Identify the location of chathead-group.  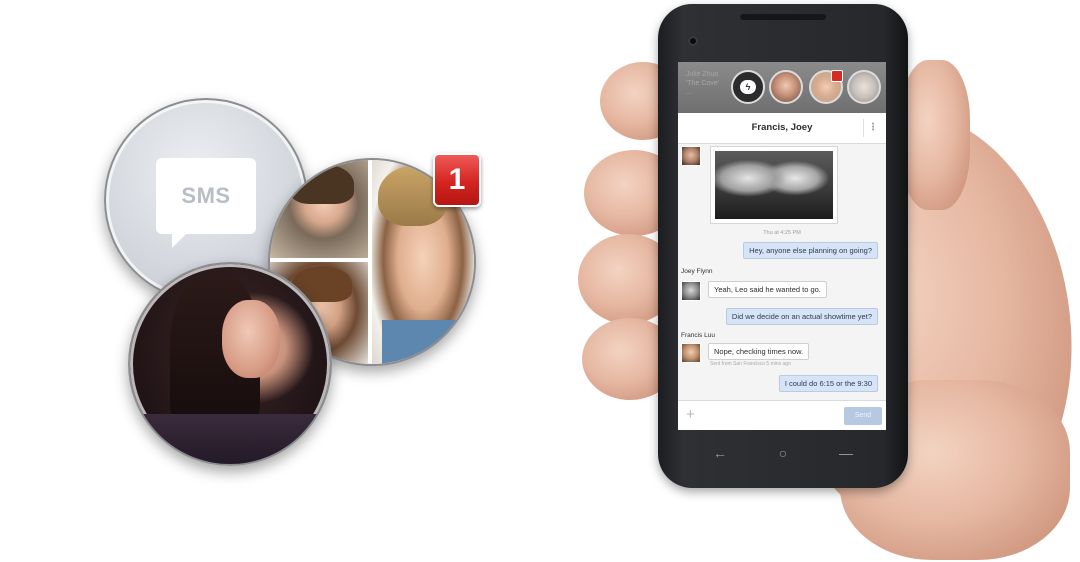
(864, 87).